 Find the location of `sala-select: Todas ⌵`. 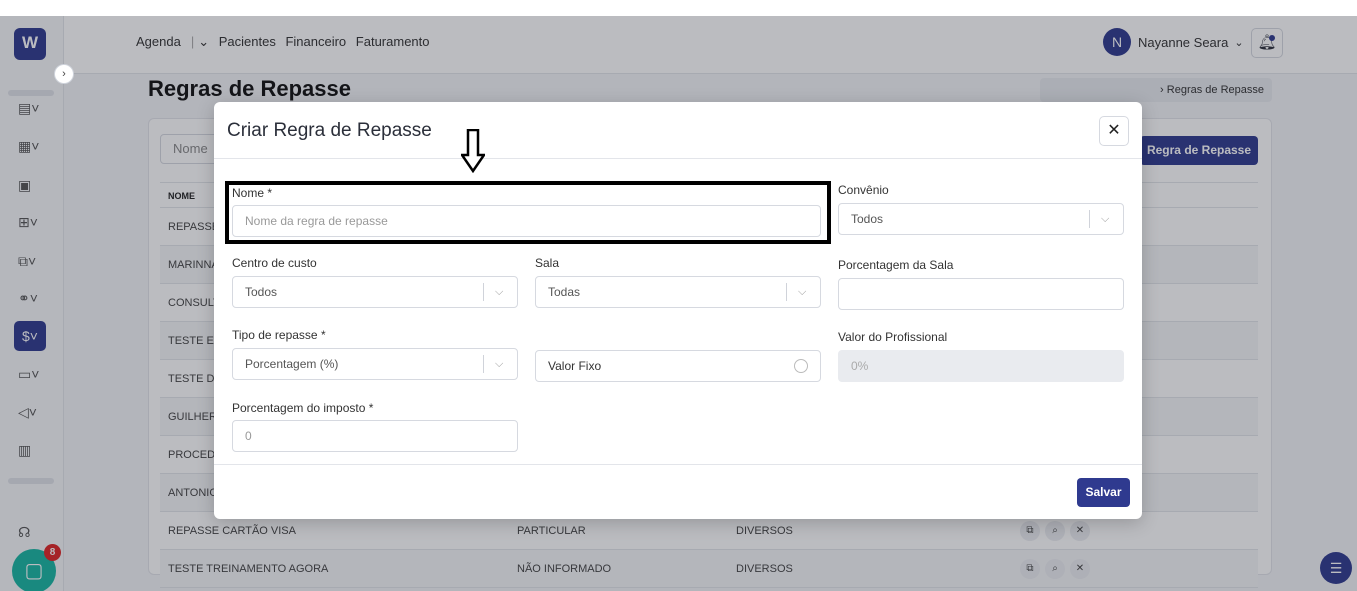

sala-select: Todas ⌵ is located at coordinates (678, 292).